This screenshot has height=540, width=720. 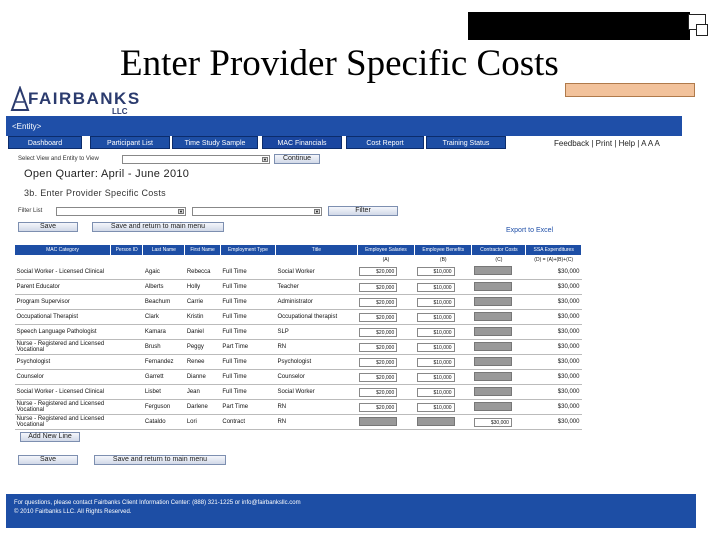 What do you see at coordinates (607, 143) in the screenshot?
I see `utility-links: Feedback | Print | Help | A A A` at bounding box center [607, 143].